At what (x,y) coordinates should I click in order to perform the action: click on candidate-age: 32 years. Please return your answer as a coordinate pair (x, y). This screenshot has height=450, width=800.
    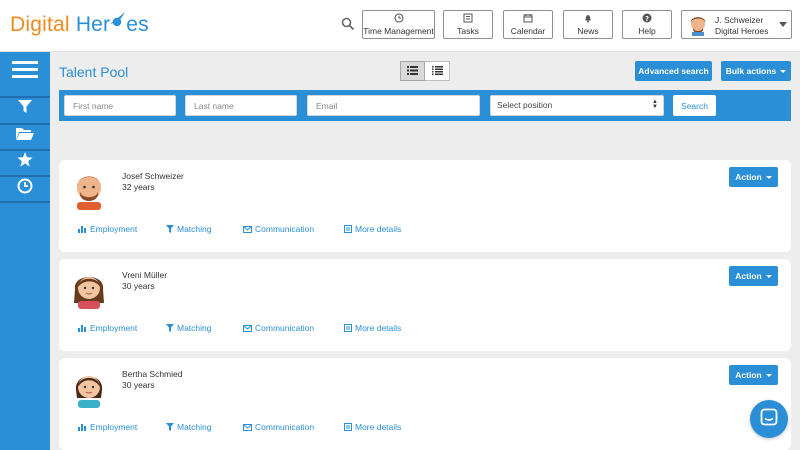
    Looking at the image, I should click on (138, 187).